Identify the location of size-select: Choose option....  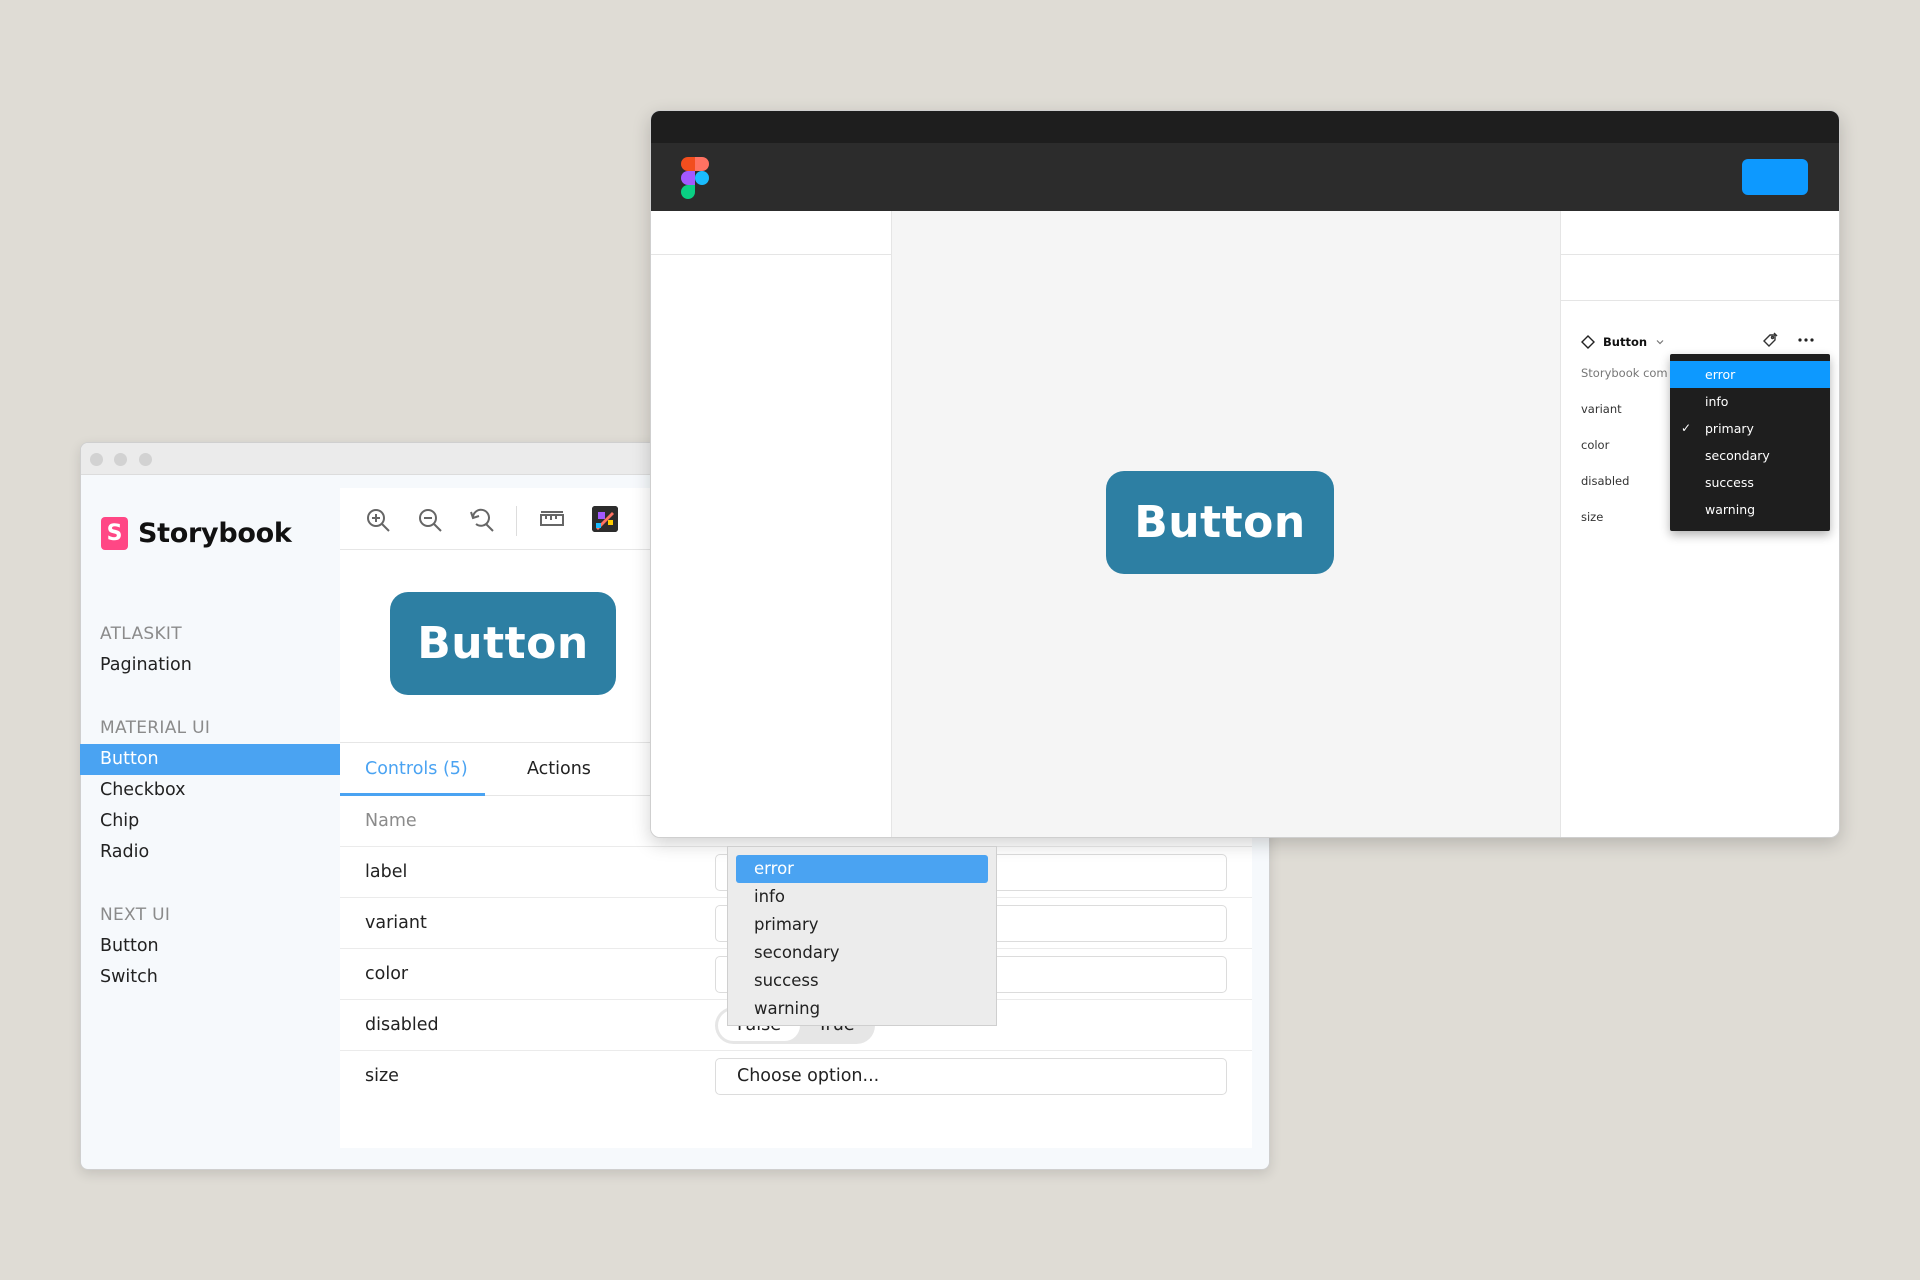
(971, 1076).